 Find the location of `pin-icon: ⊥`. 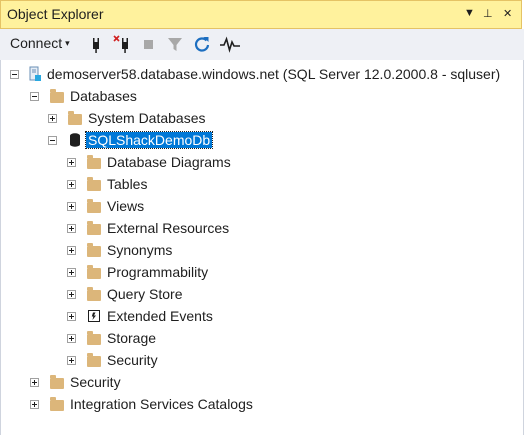

pin-icon: ⊥ is located at coordinates (488, 13).